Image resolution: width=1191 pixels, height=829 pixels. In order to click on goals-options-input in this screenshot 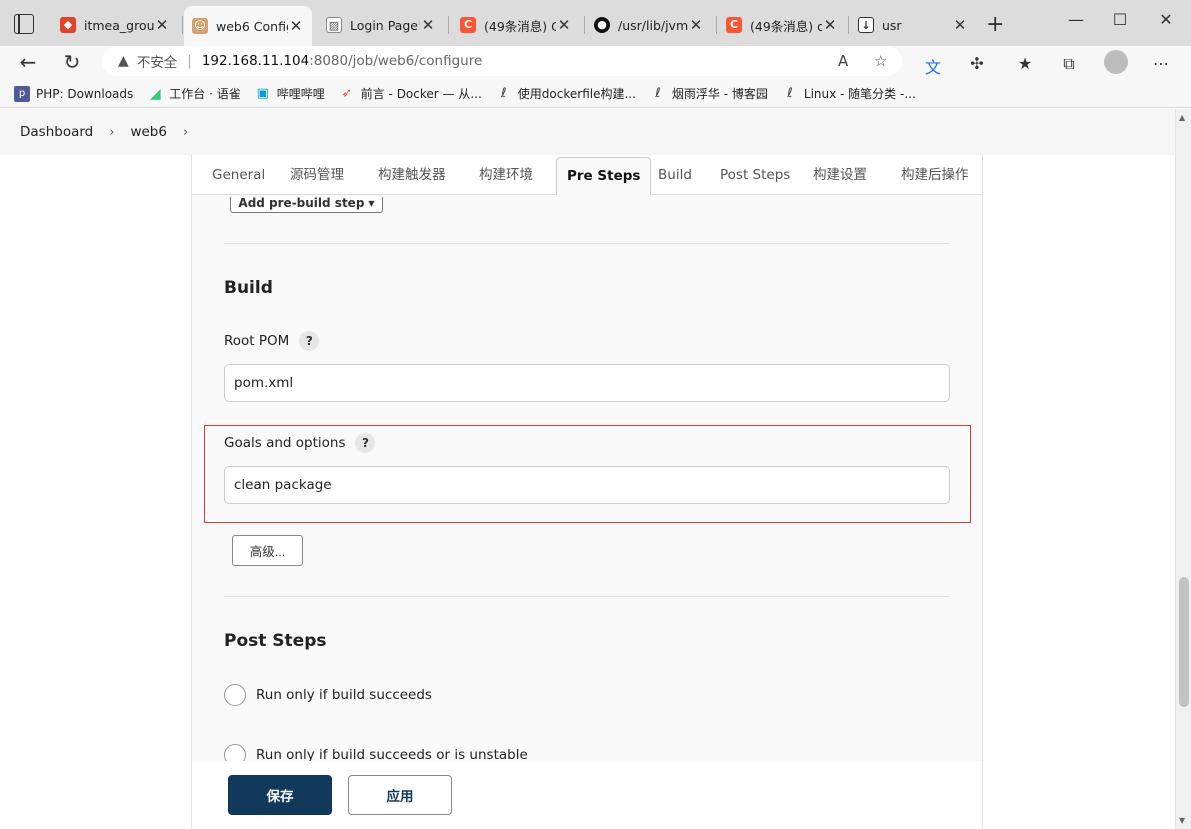, I will do `click(587, 485)`.